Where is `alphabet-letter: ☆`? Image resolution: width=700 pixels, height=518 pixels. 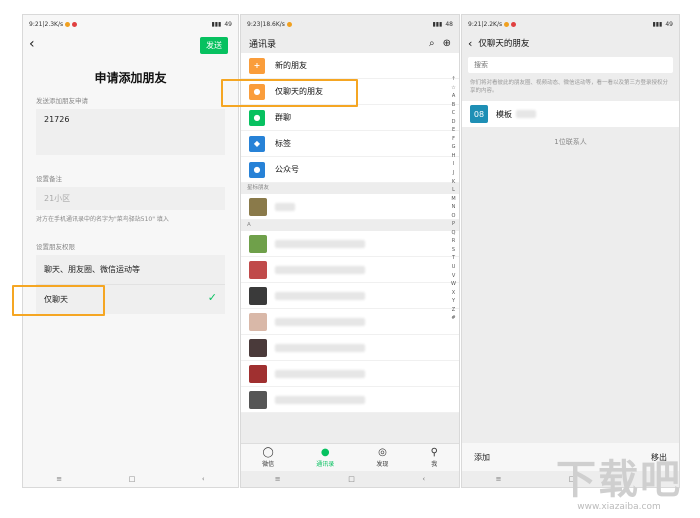
alphabet-letter: ☆ is located at coordinates (453, 88).